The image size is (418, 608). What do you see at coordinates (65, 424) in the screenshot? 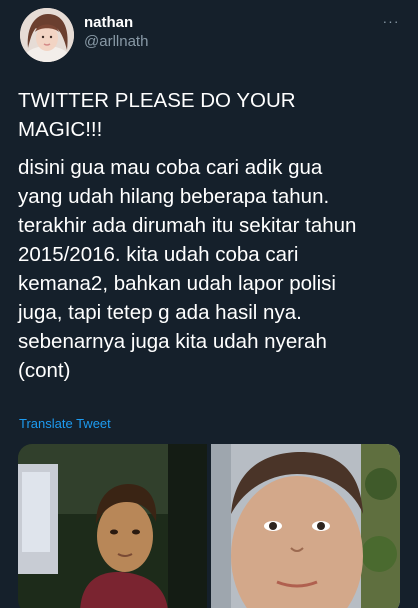
I see `translate-tweet-link: Translate Tweet` at bounding box center [65, 424].